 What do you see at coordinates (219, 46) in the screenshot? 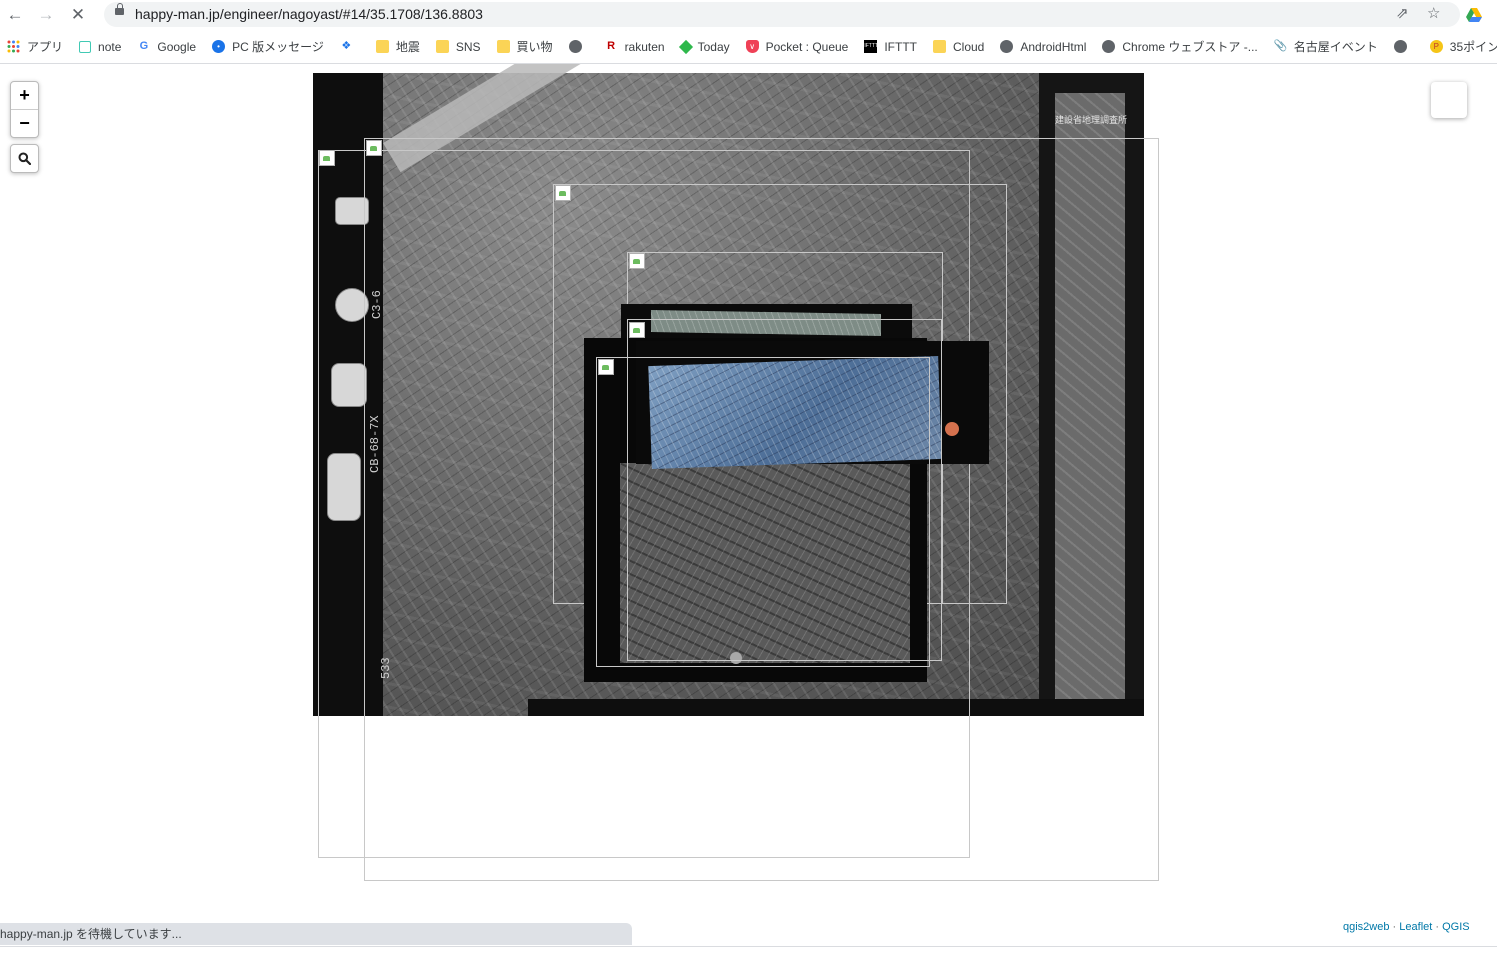
I see `messages-icon: •` at bounding box center [219, 46].